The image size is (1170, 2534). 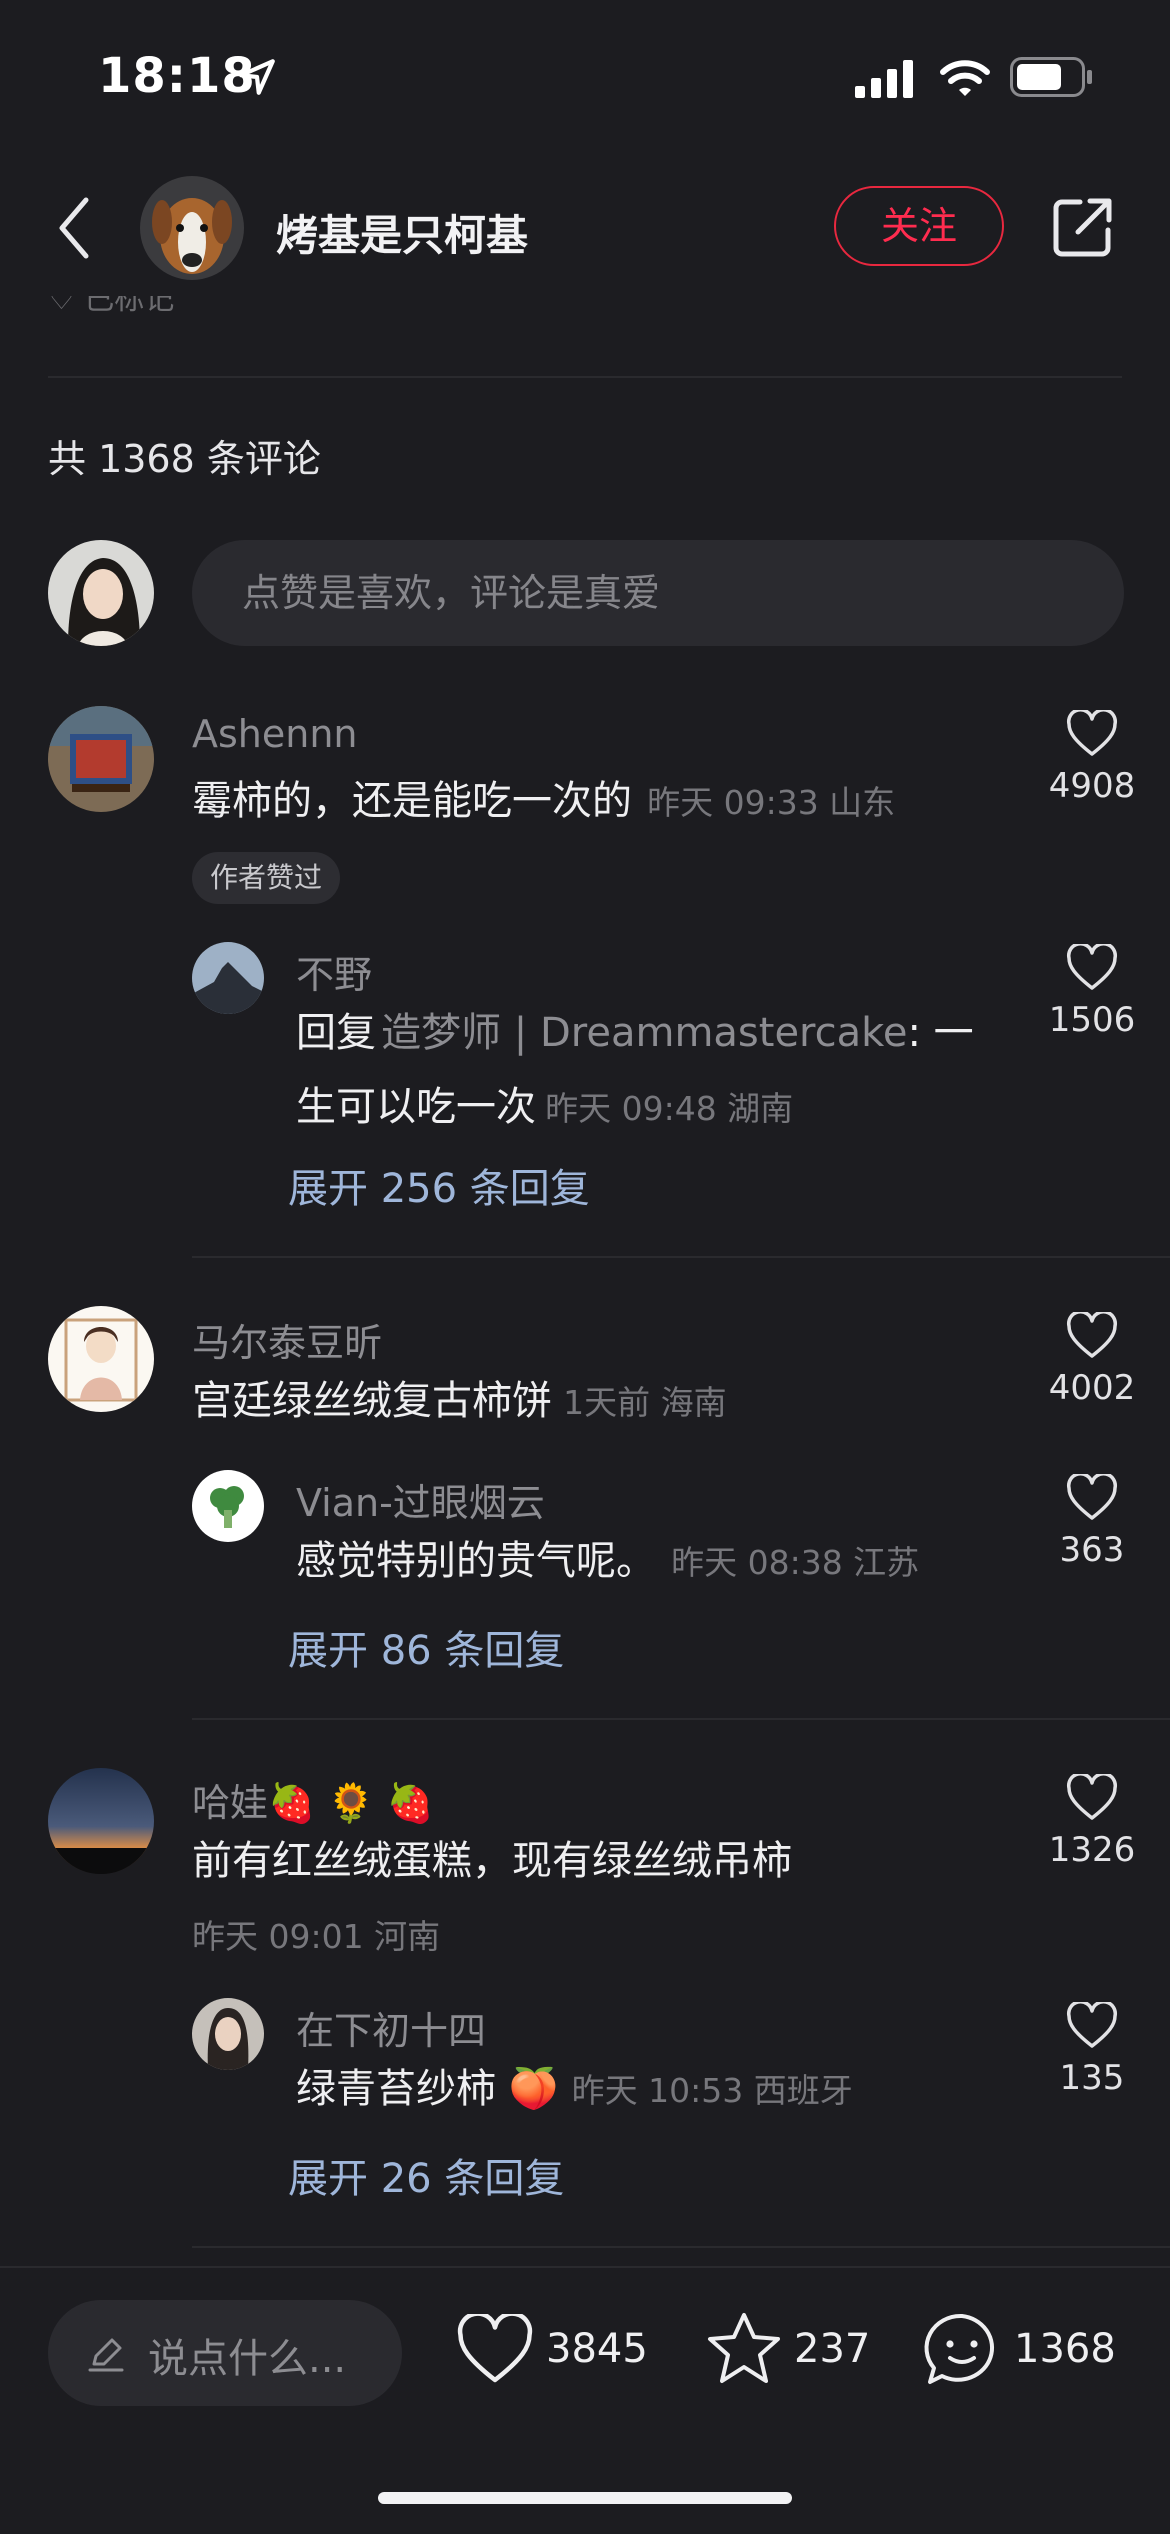 I want to click on my-avatar, so click(x=101, y=593).